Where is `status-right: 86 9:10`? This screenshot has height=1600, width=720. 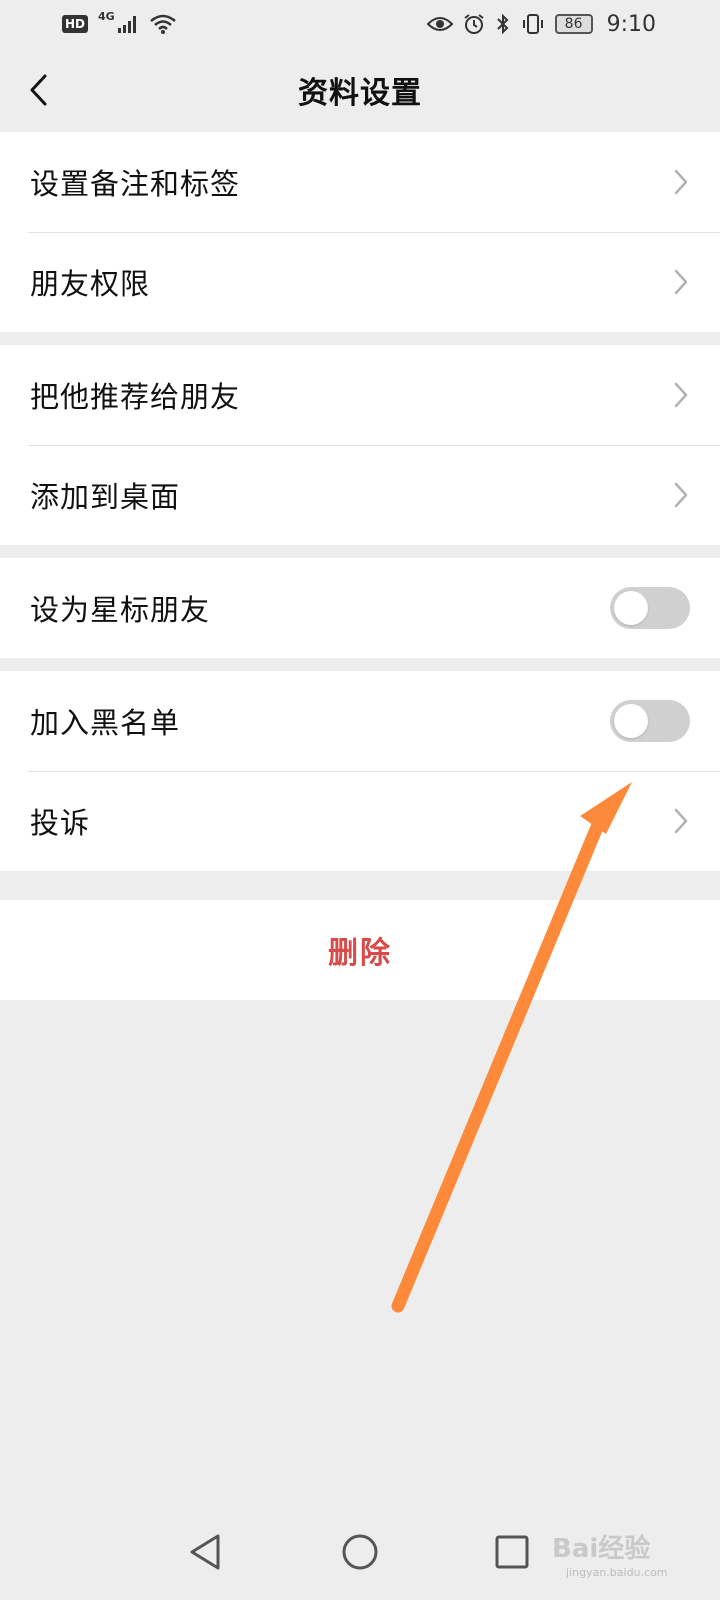 status-right: 86 9:10 is located at coordinates (541, 24).